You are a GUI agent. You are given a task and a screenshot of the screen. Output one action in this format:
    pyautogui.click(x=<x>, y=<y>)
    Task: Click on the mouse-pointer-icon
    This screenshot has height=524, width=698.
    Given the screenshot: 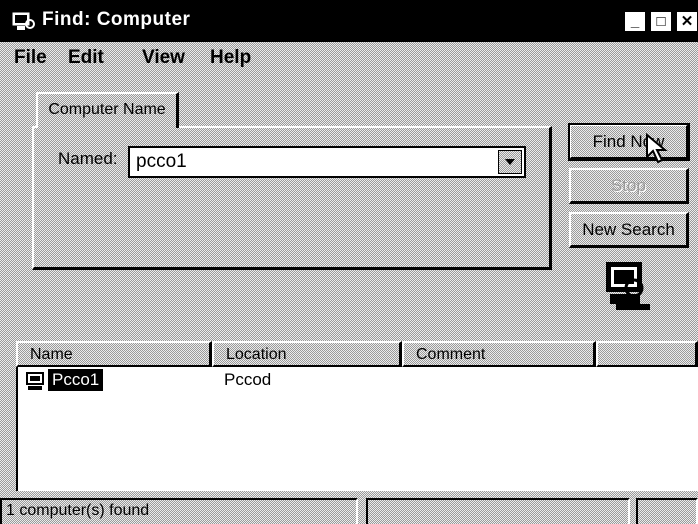 What is the action you would take?
    pyautogui.click(x=657, y=148)
    